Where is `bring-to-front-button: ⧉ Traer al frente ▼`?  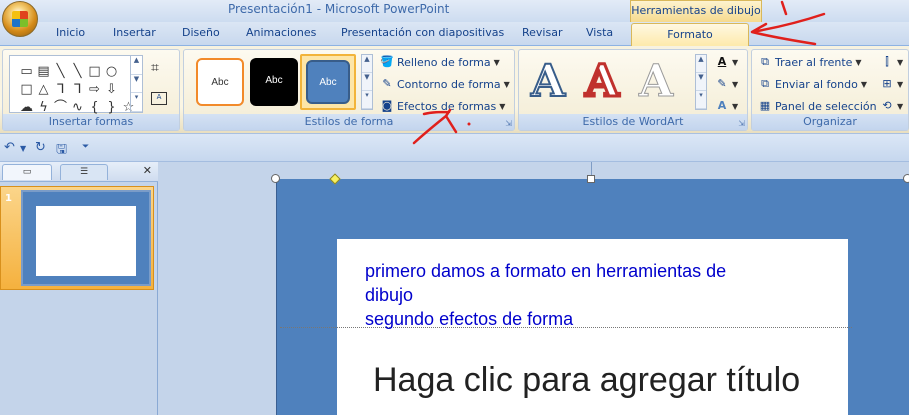
bring-to-front-button: ⧉ Traer al frente ▼ is located at coordinates (810, 62).